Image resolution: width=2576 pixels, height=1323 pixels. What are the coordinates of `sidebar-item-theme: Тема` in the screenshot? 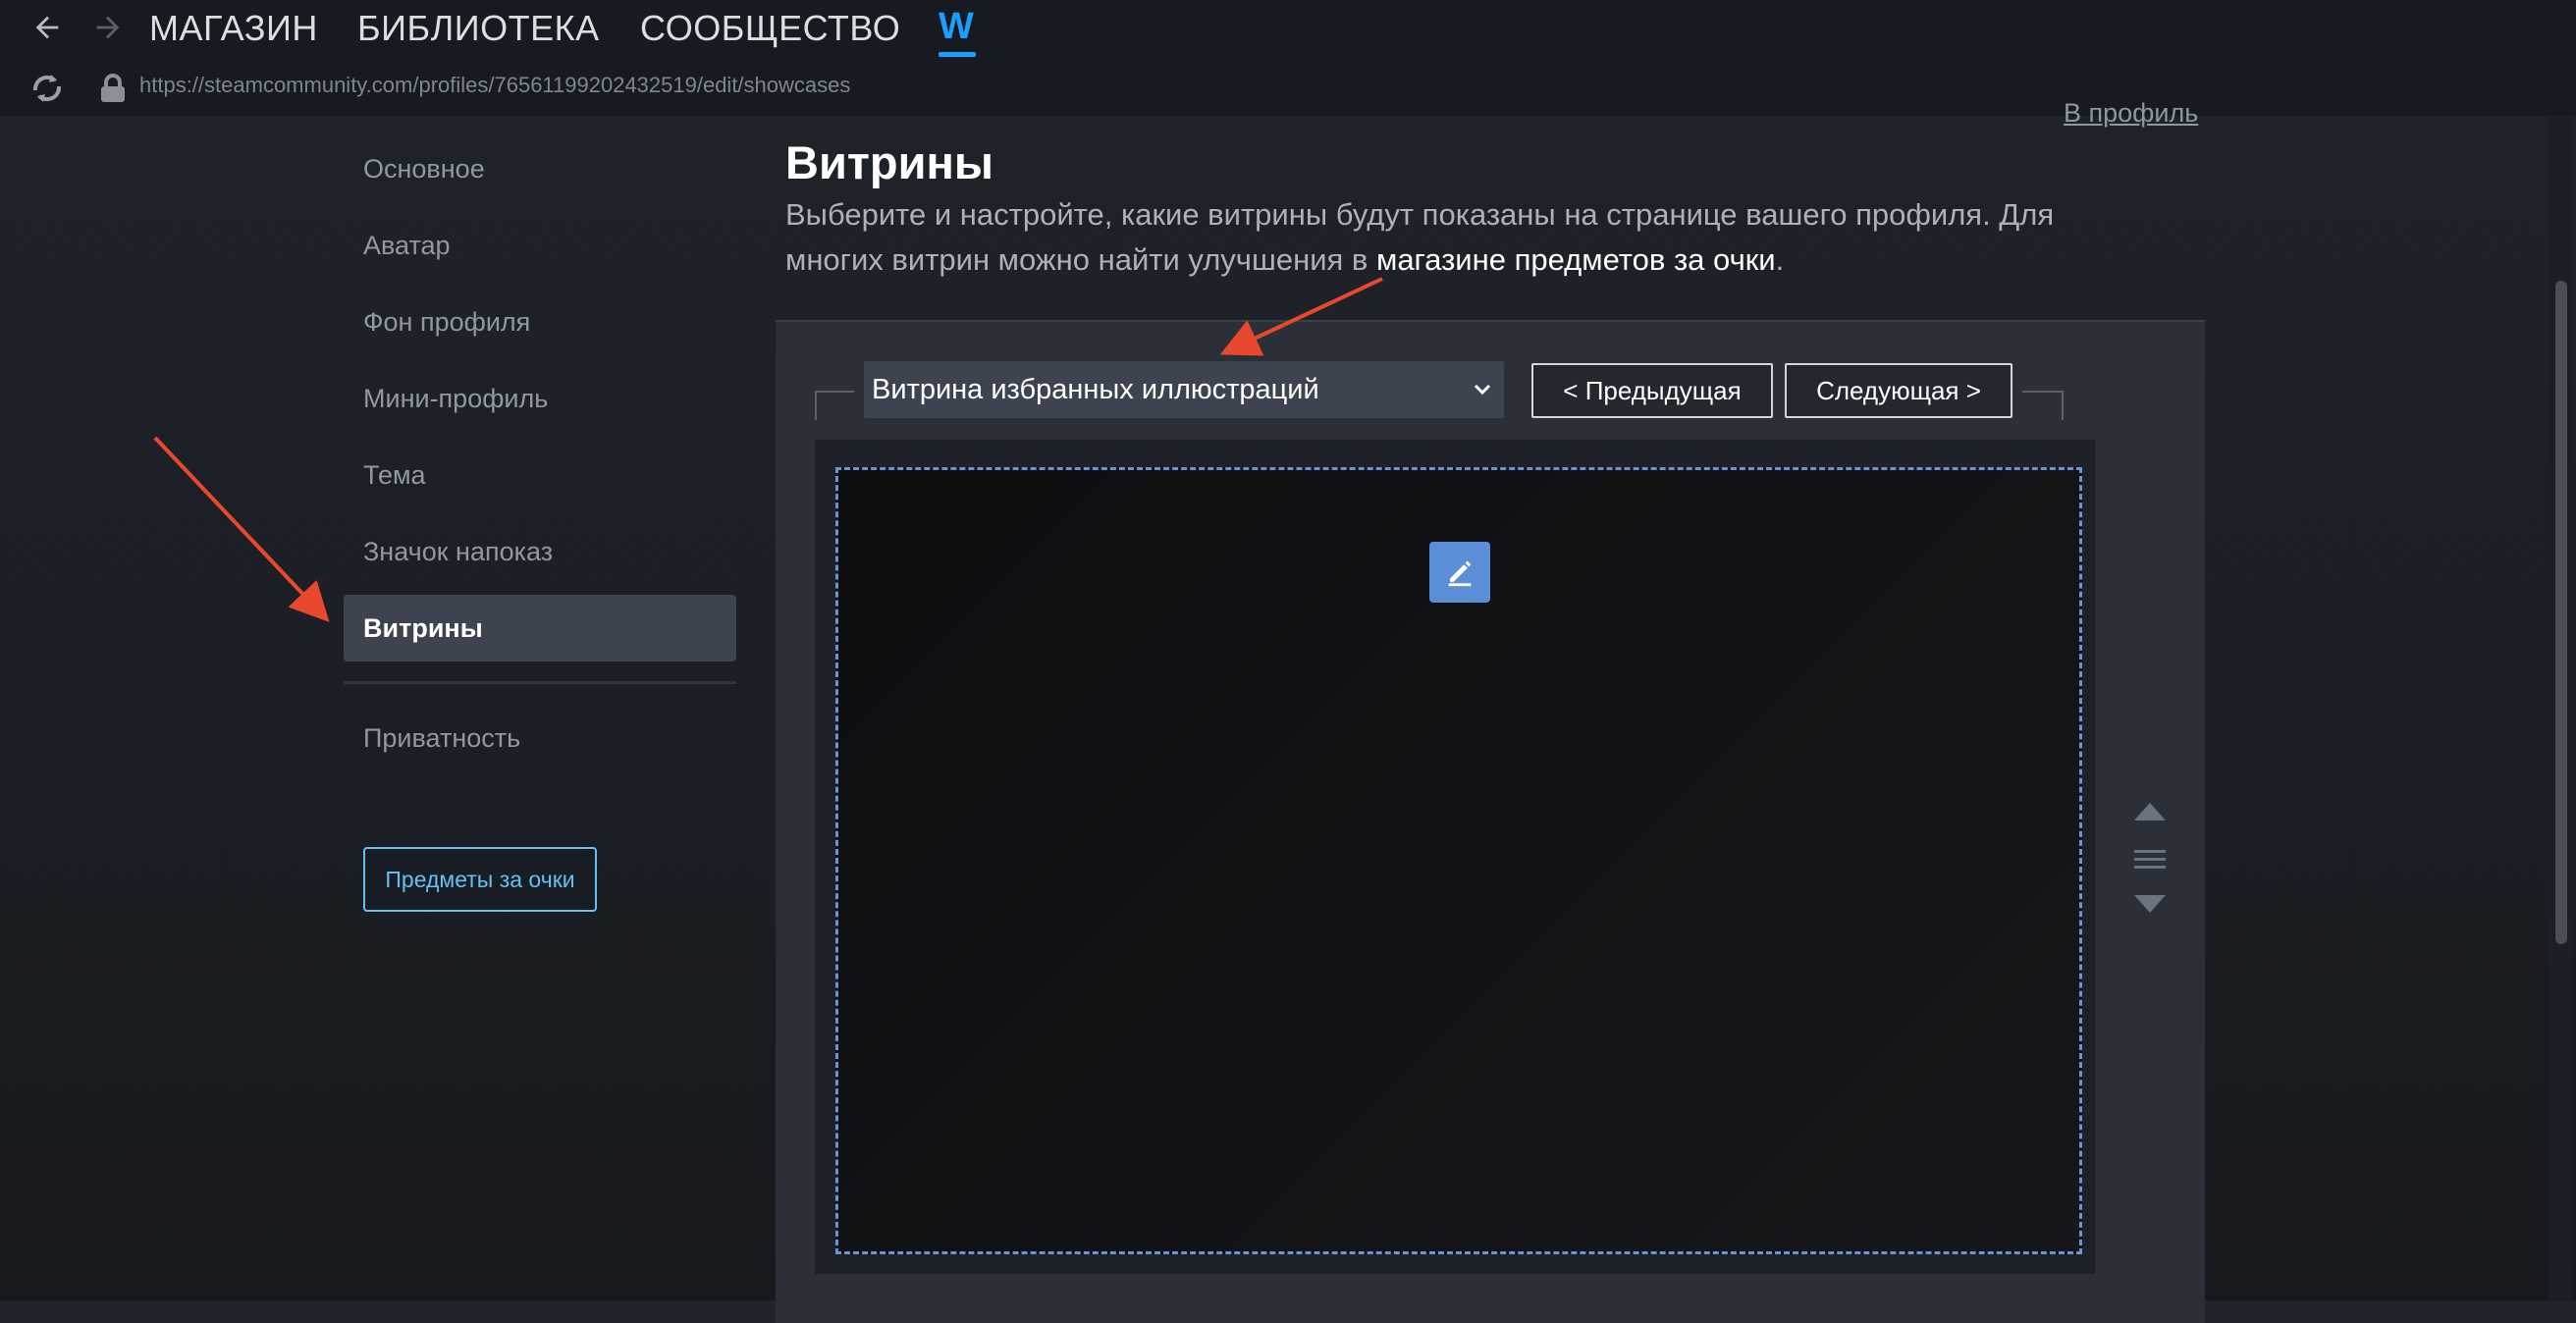 It's located at (540, 475).